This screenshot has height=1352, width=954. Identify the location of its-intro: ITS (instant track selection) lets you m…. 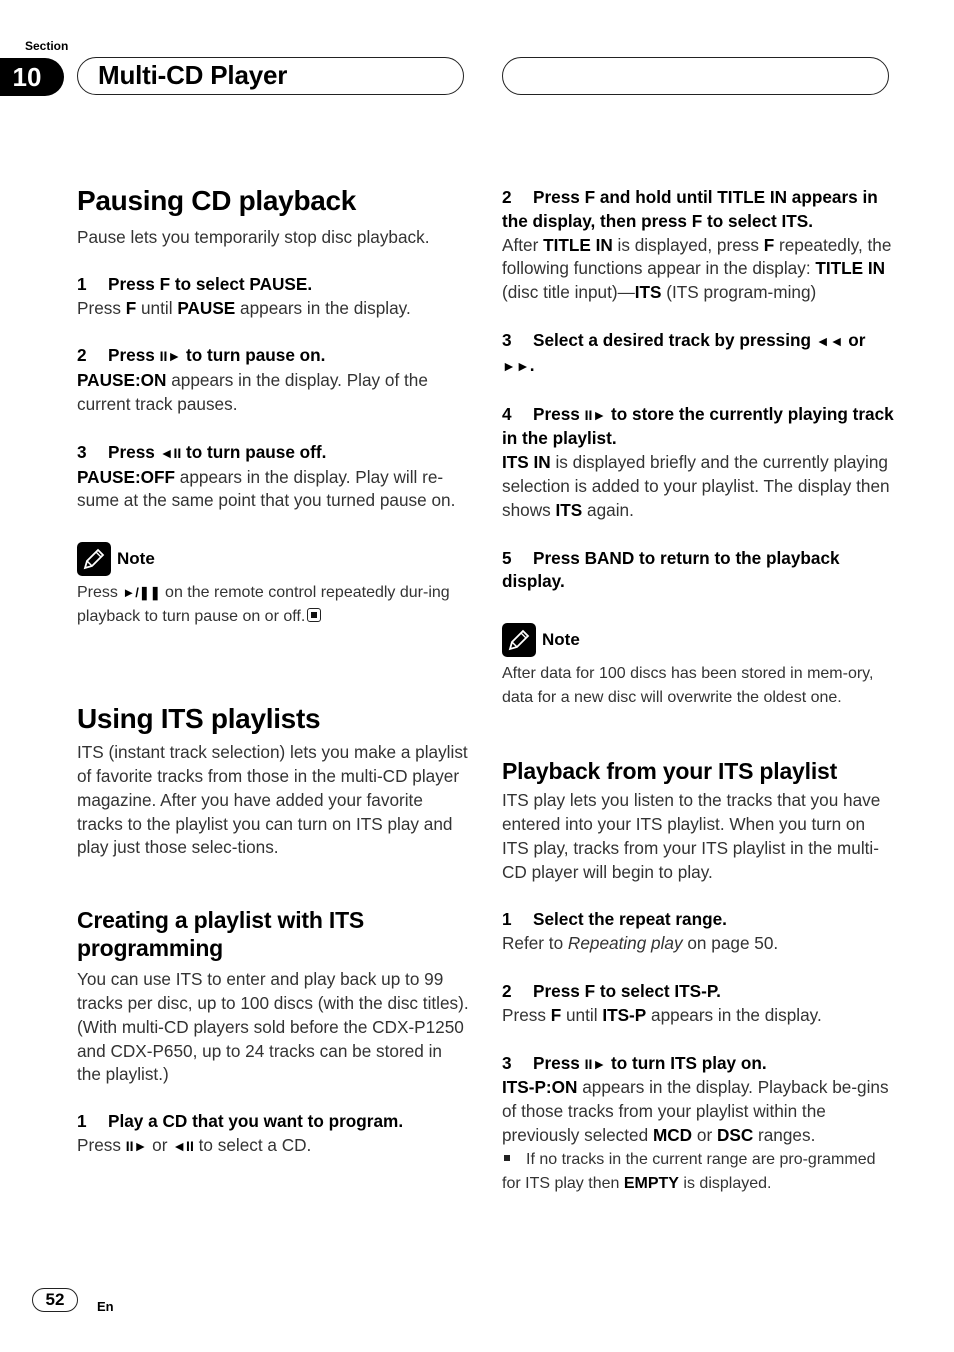
(272, 800).